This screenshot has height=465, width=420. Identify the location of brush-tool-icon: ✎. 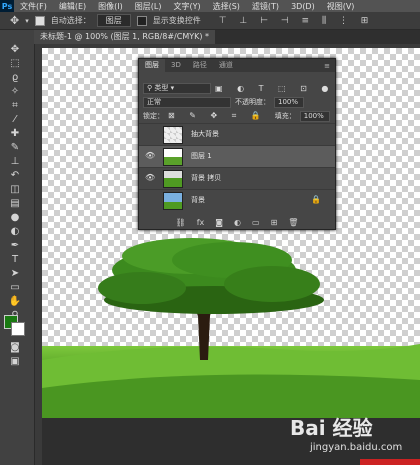
(15, 148).